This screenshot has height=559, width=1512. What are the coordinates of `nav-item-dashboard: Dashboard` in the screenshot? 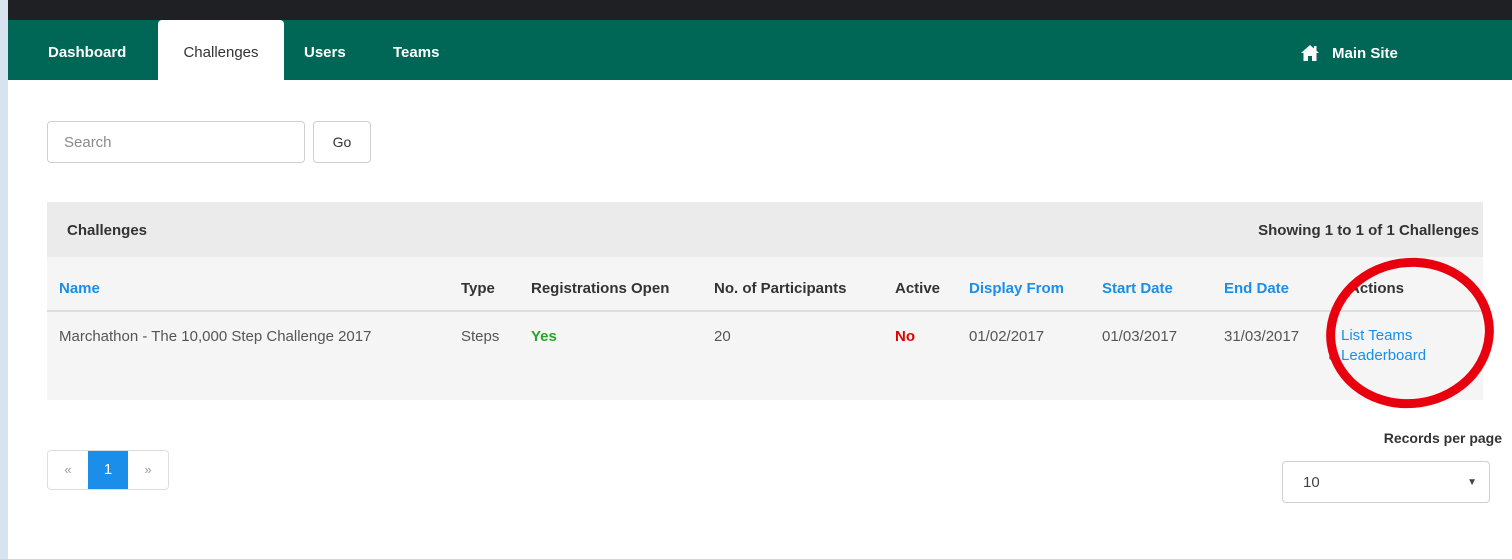 It's located at (87, 50).